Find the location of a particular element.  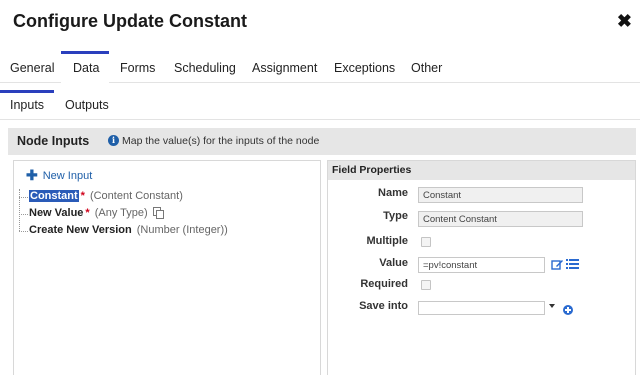

input-name: Create New Version is located at coordinates (80, 230).